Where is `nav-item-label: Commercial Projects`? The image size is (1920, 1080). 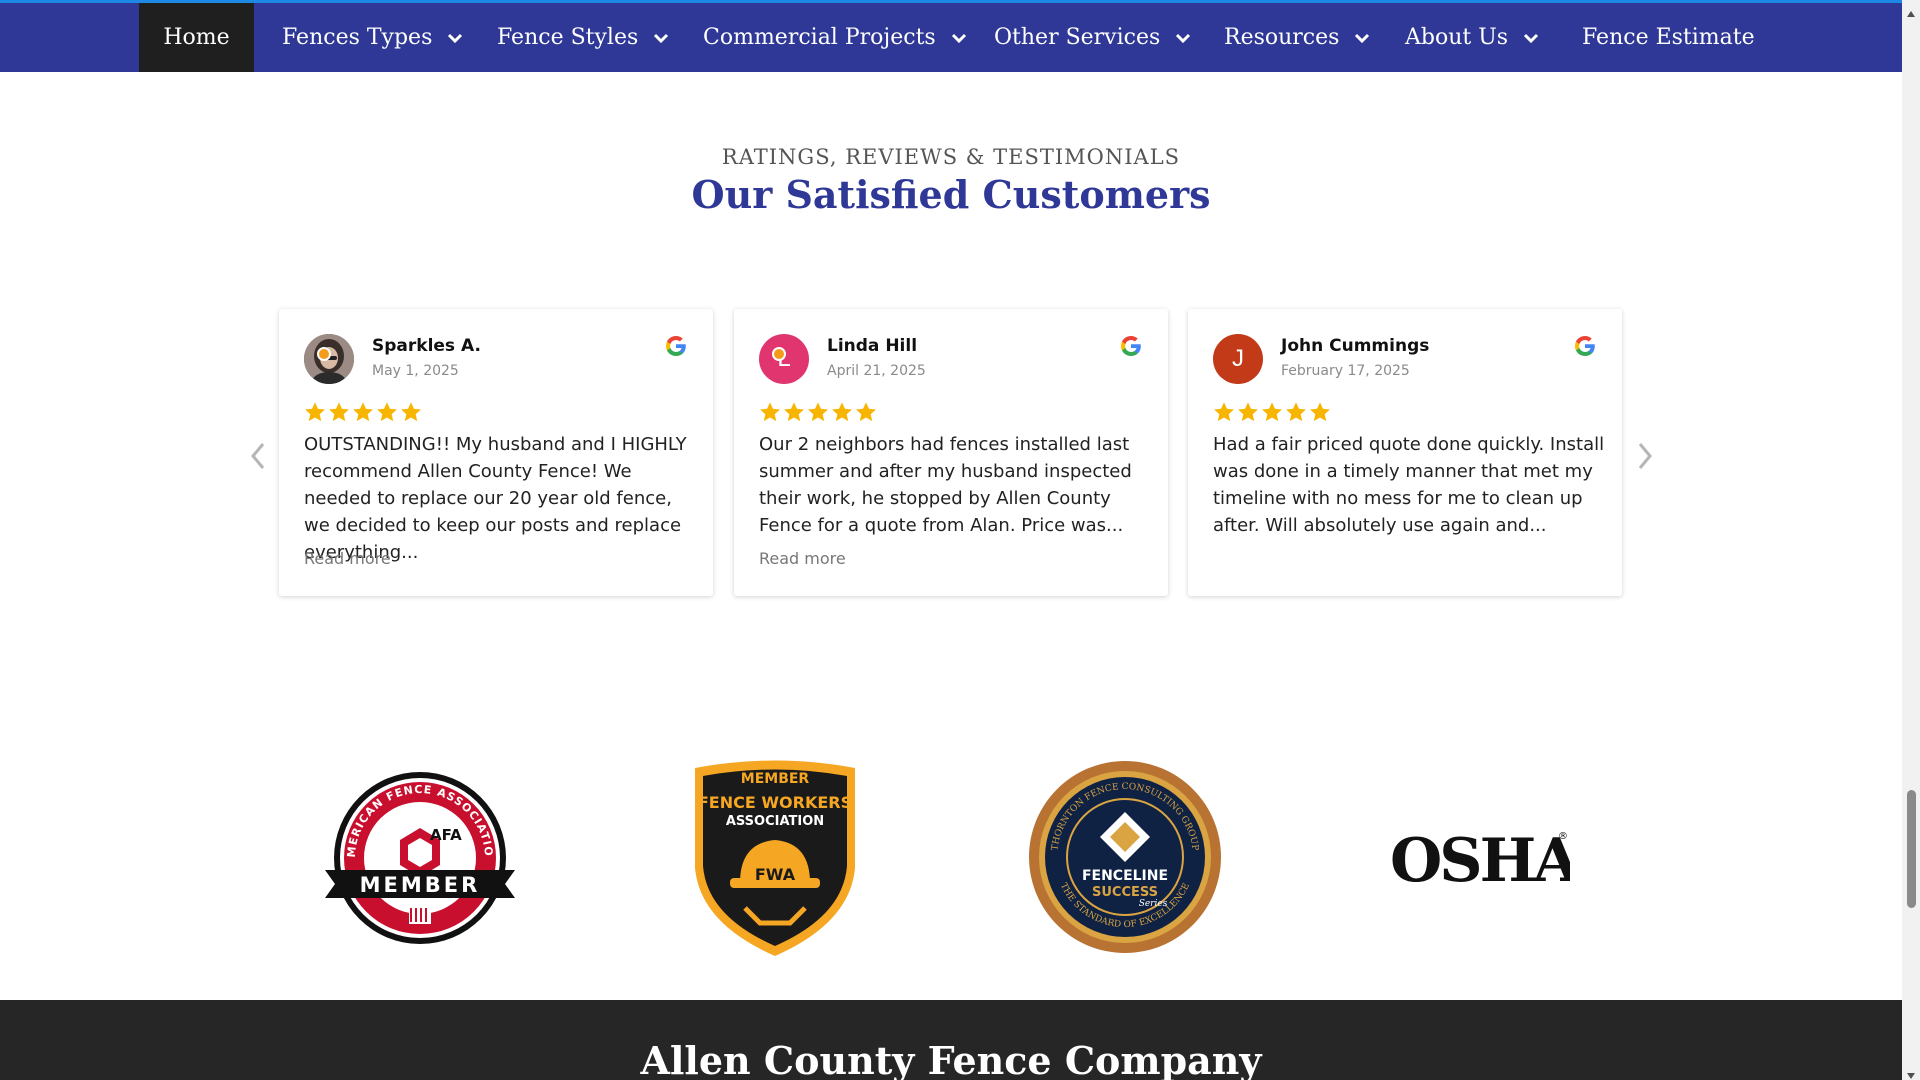
nav-item-label: Commercial Projects is located at coordinates (819, 37).